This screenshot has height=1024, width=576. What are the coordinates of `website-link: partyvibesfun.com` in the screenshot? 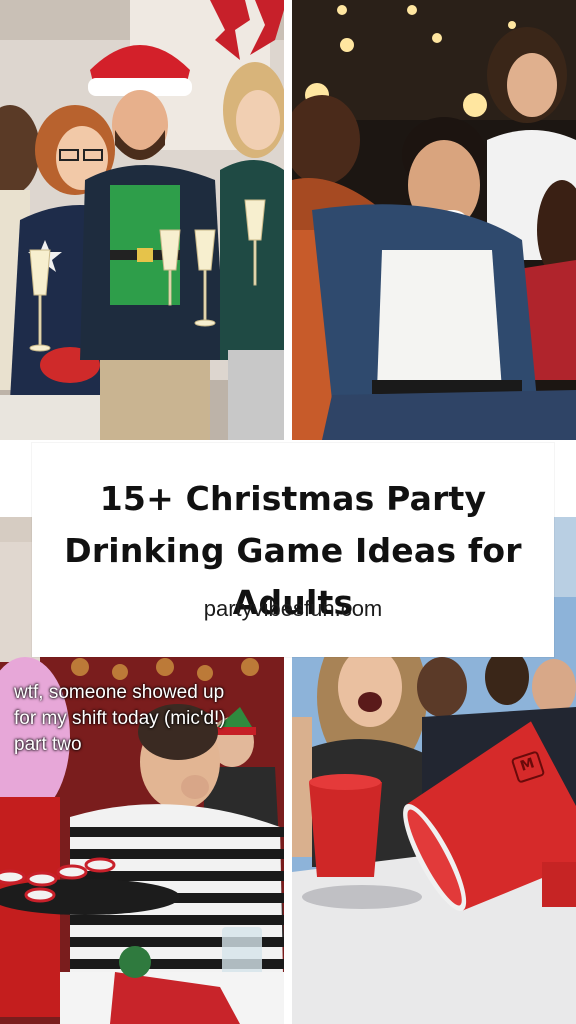 It's located at (293, 609).